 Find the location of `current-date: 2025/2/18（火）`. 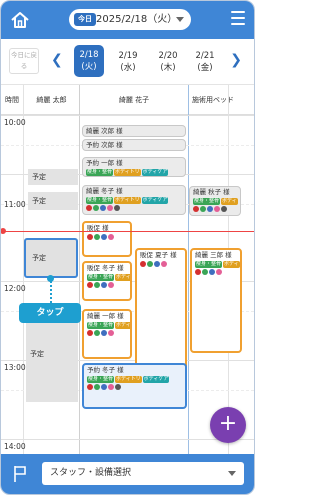

current-date: 2025/2/18（火） is located at coordinates (137, 19).